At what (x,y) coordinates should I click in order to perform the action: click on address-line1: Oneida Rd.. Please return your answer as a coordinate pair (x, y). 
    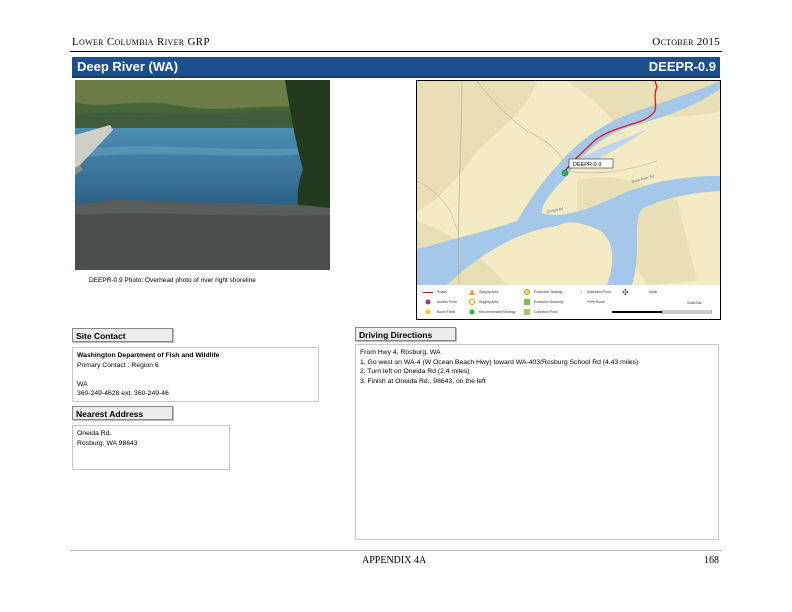
    Looking at the image, I should click on (94, 433).